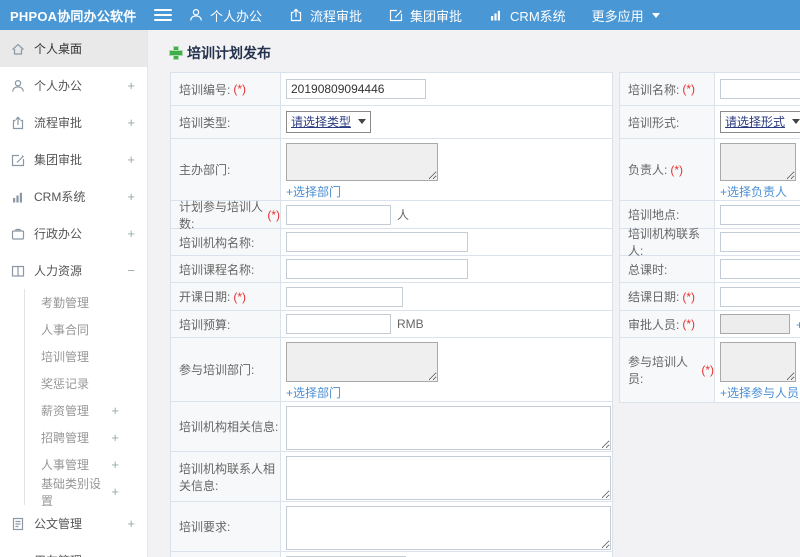 This screenshot has height=557, width=800. What do you see at coordinates (73, 549) in the screenshot?
I see `sidebar-item-vehicle-mgmt: 用车管理 +` at bounding box center [73, 549].